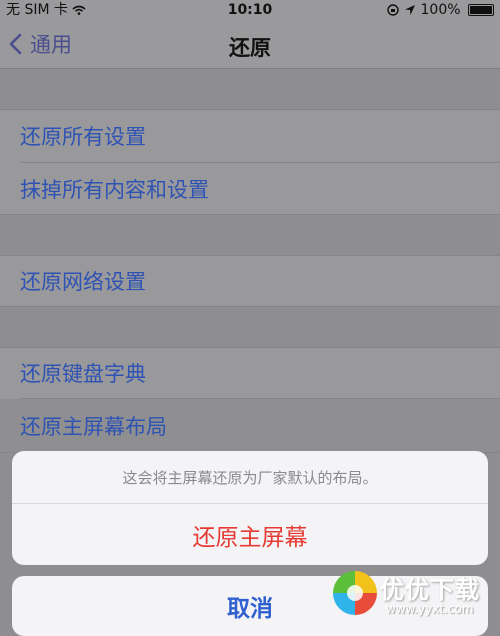  I want to click on action-sheet-message: 这会将主屏幕还原为厂家默认的布局。, so click(250, 477).